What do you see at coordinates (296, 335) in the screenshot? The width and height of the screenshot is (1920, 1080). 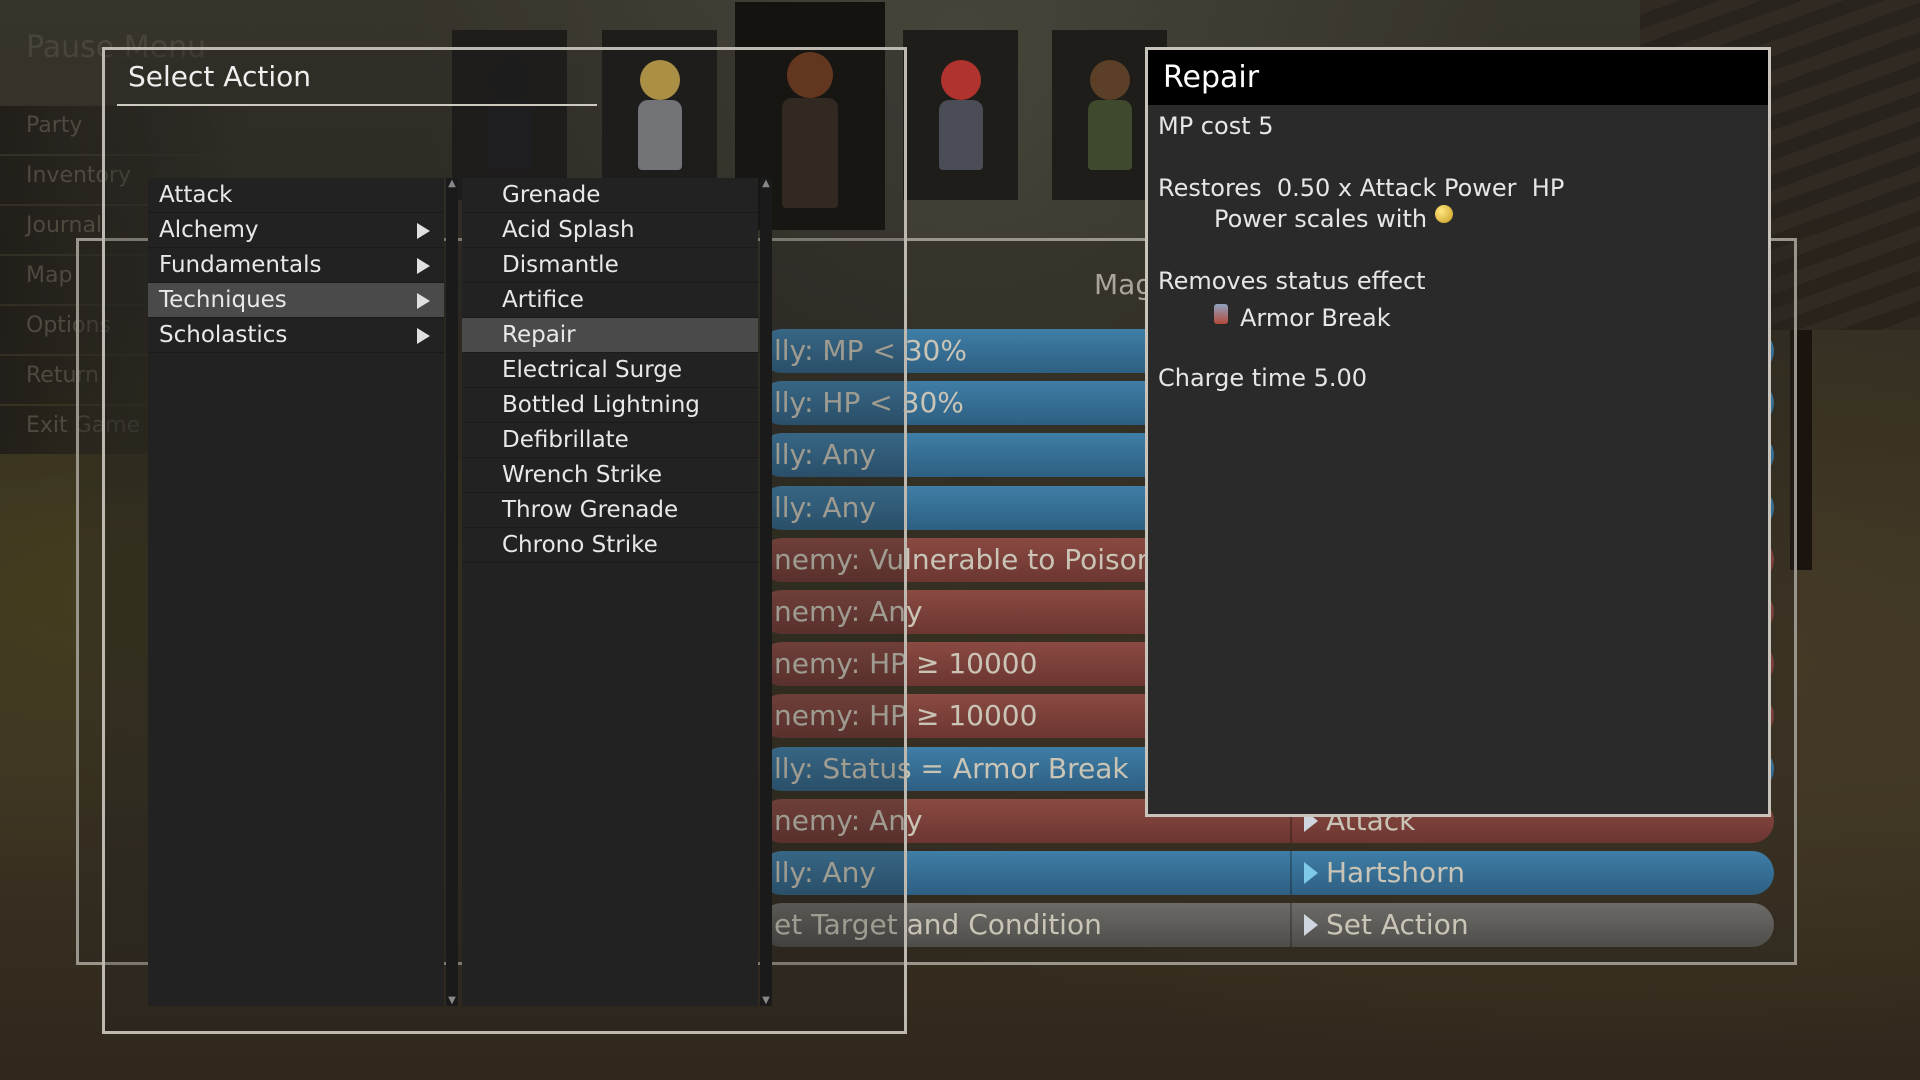 I see `category-scholastics: Scholastics` at bounding box center [296, 335].